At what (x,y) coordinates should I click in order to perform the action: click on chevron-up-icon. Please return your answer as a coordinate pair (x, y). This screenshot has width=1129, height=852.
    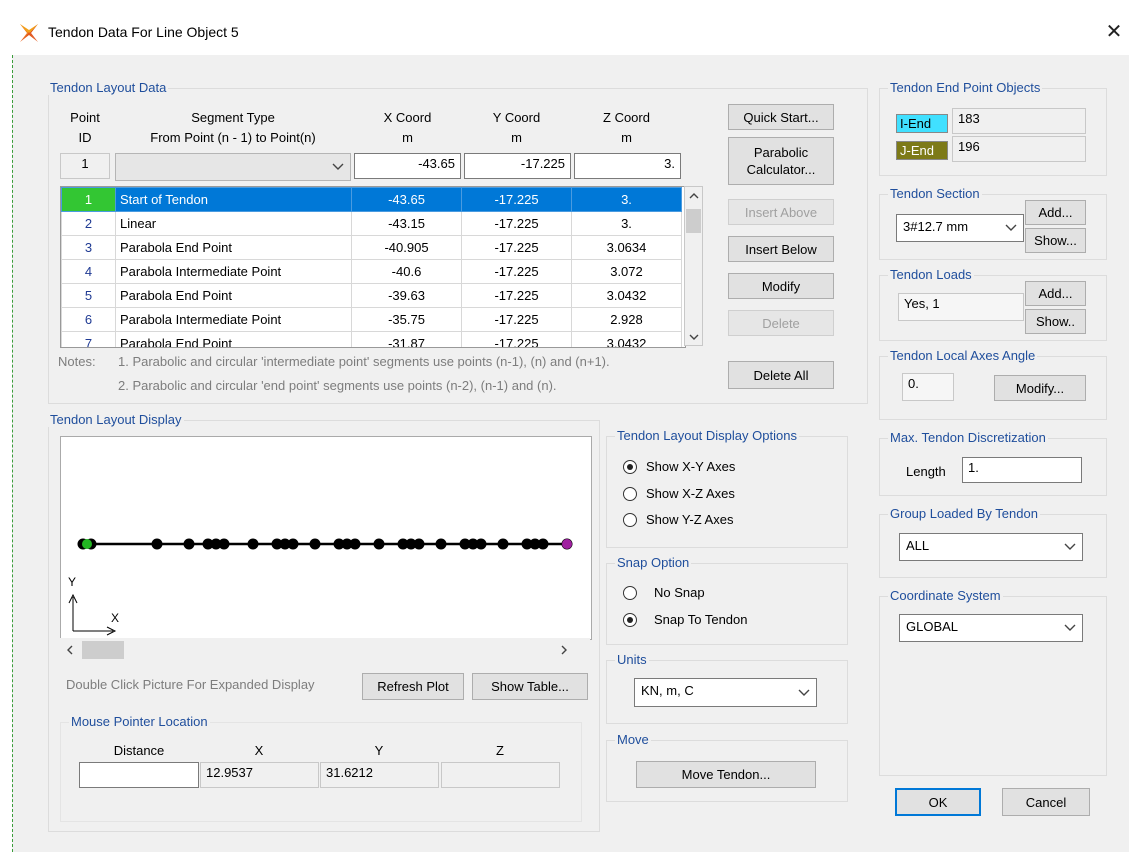
    Looking at the image, I should click on (694, 195).